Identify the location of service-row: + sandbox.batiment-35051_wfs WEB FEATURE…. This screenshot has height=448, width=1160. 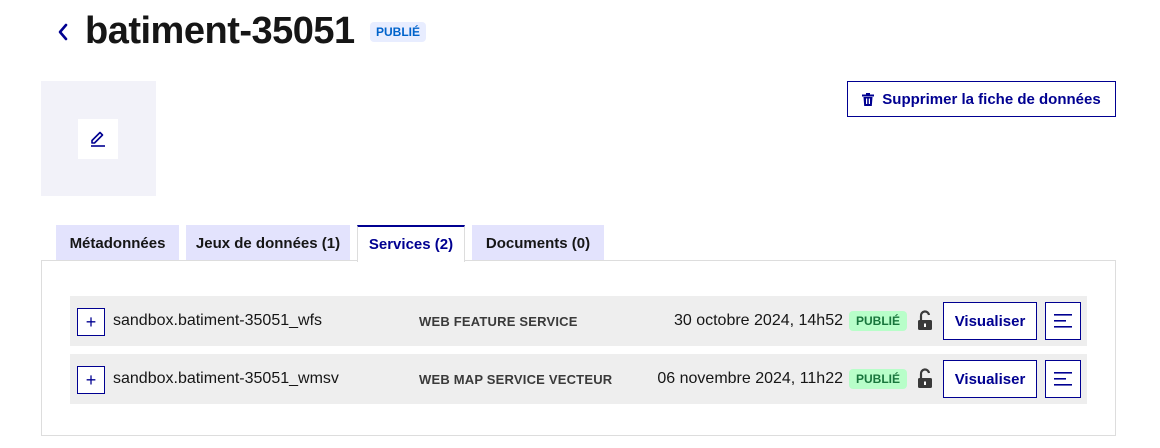
(578, 321).